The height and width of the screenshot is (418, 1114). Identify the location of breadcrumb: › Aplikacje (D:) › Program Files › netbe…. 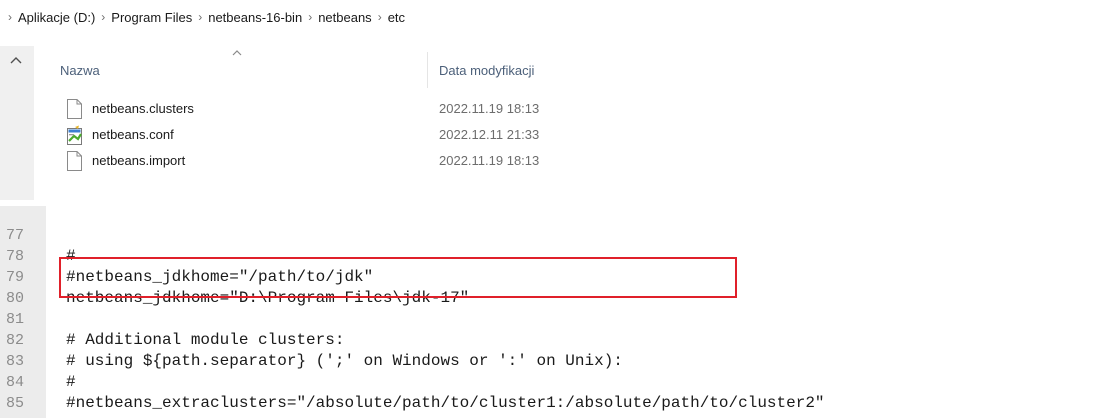
(202, 17).